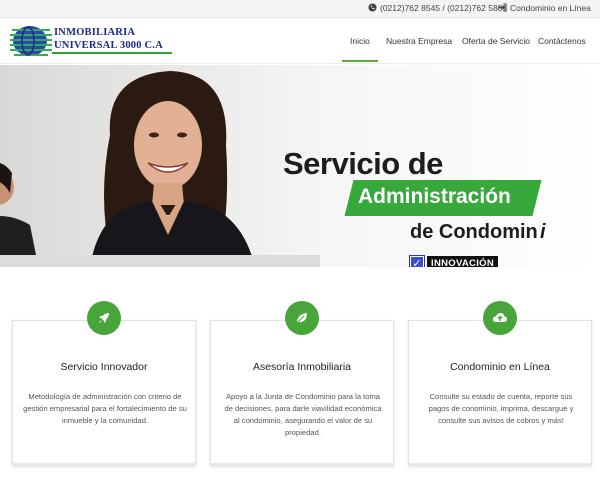  I want to click on innovation-badge: ✓ INNOVACIÓN, so click(453, 261).